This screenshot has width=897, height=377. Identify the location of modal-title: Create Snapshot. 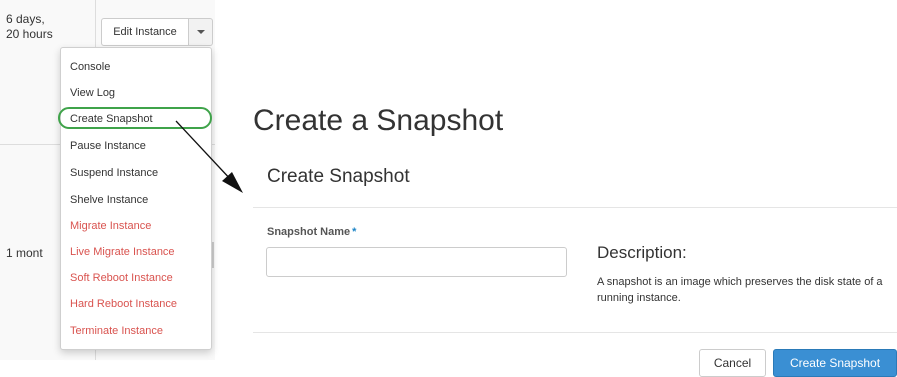
(338, 176).